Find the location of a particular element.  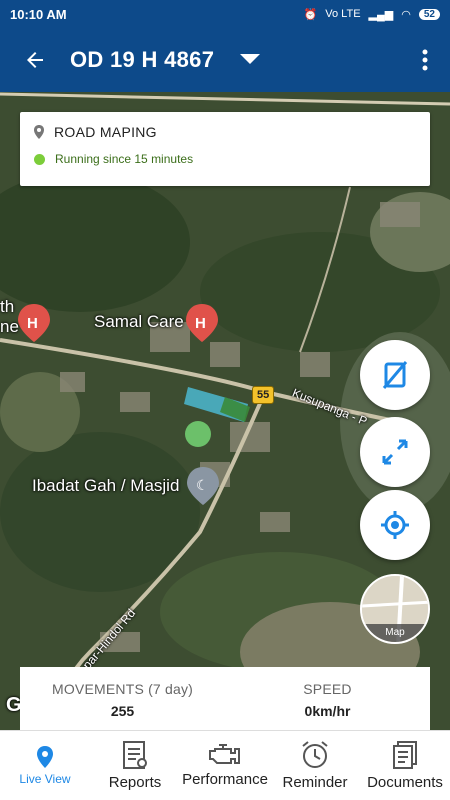

speed-label: SPEED is located at coordinates (327, 689).